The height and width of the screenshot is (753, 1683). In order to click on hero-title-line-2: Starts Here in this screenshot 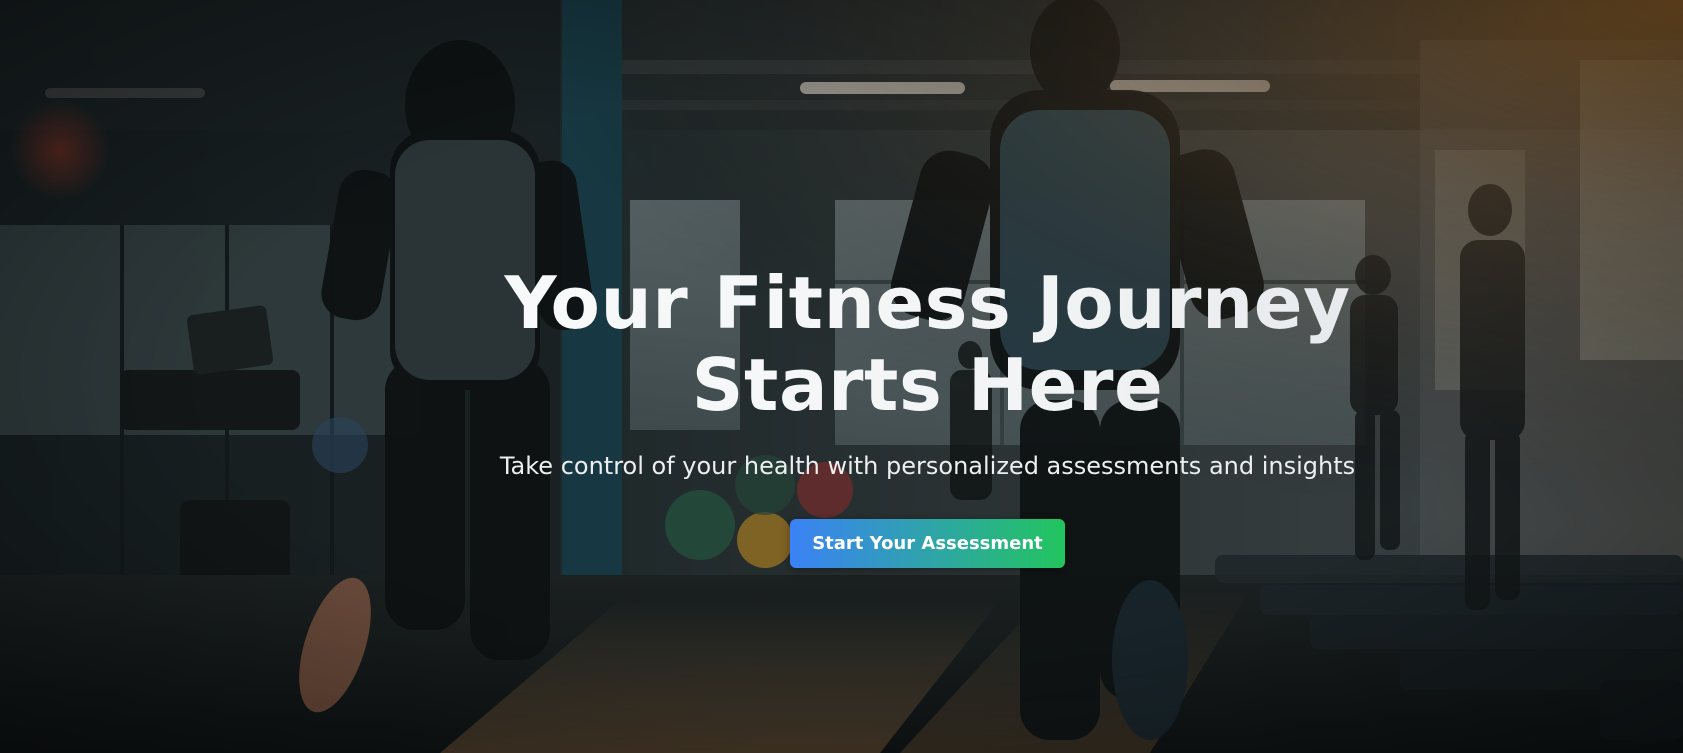, I will do `click(927, 385)`.